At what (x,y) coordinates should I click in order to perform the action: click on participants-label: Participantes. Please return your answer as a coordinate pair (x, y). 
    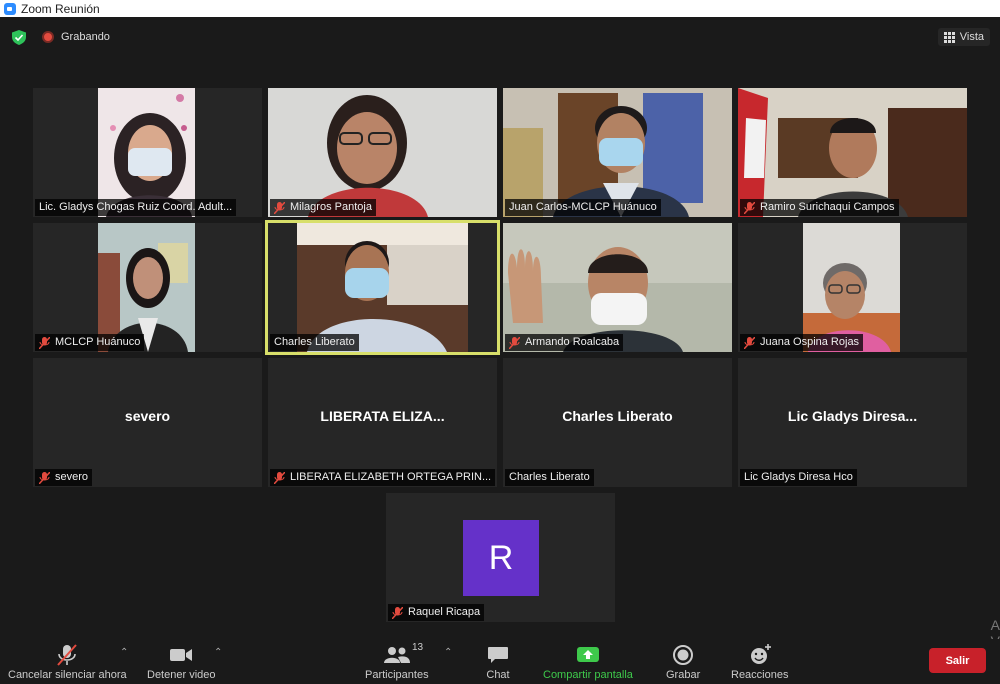
    Looking at the image, I should click on (397, 675).